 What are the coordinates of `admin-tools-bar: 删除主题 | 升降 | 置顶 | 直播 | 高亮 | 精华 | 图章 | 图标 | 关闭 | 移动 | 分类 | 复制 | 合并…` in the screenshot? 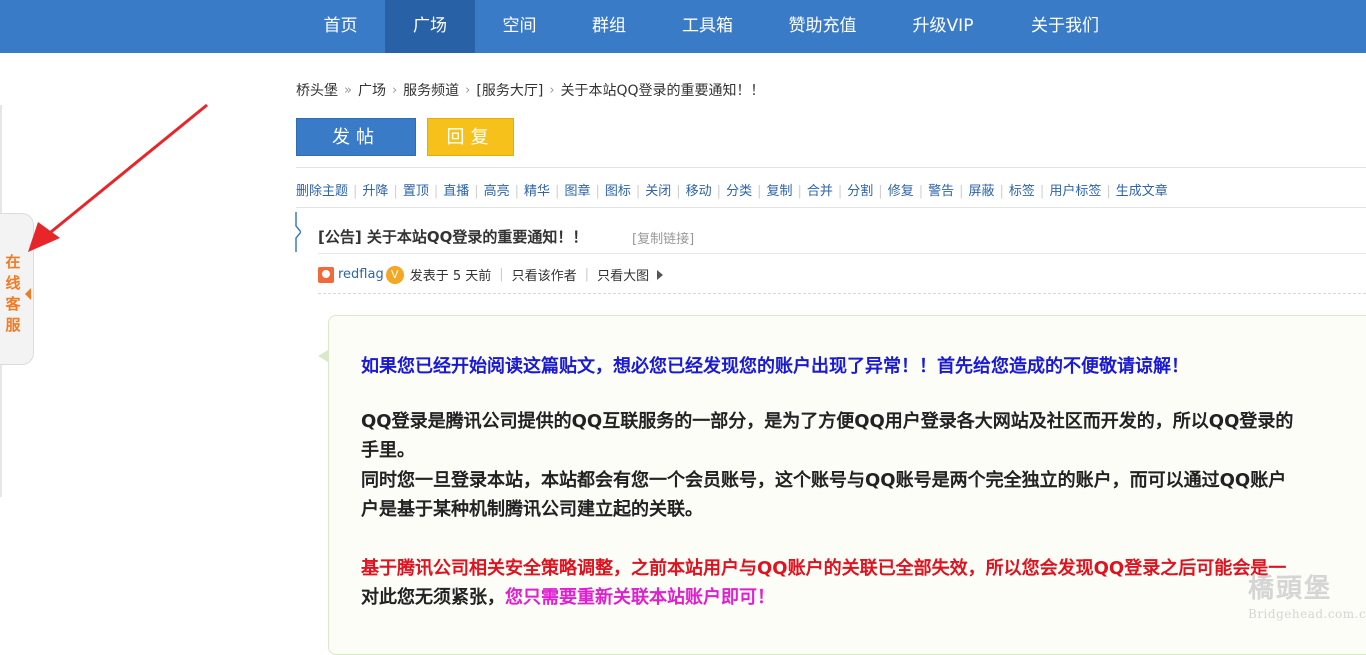 It's located at (732, 189).